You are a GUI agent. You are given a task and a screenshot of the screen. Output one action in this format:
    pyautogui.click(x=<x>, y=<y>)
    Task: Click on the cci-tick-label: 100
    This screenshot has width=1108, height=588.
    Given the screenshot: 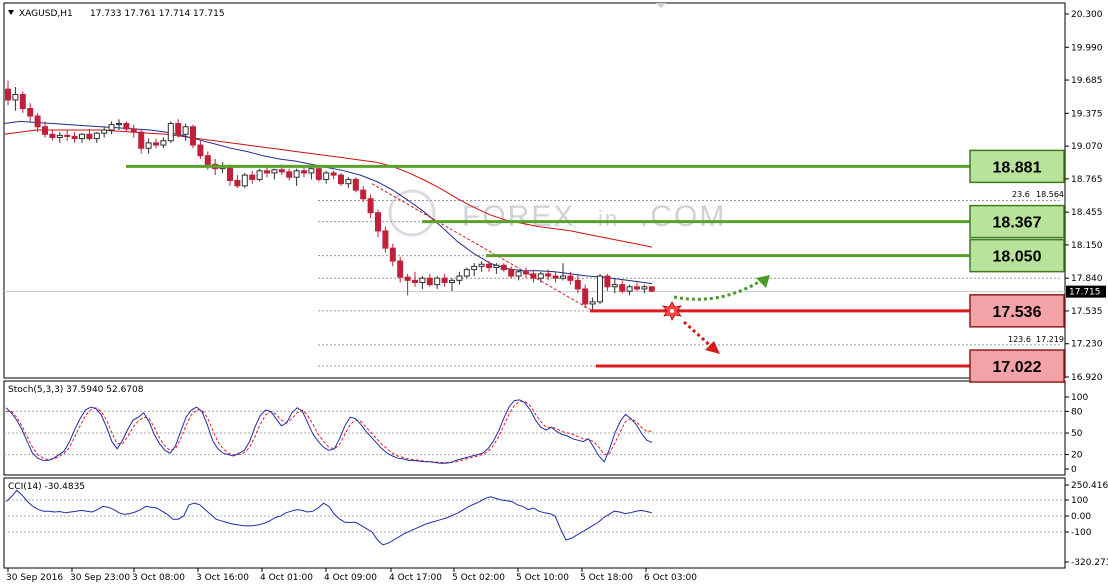 What is the action you would take?
    pyautogui.click(x=1079, y=501)
    